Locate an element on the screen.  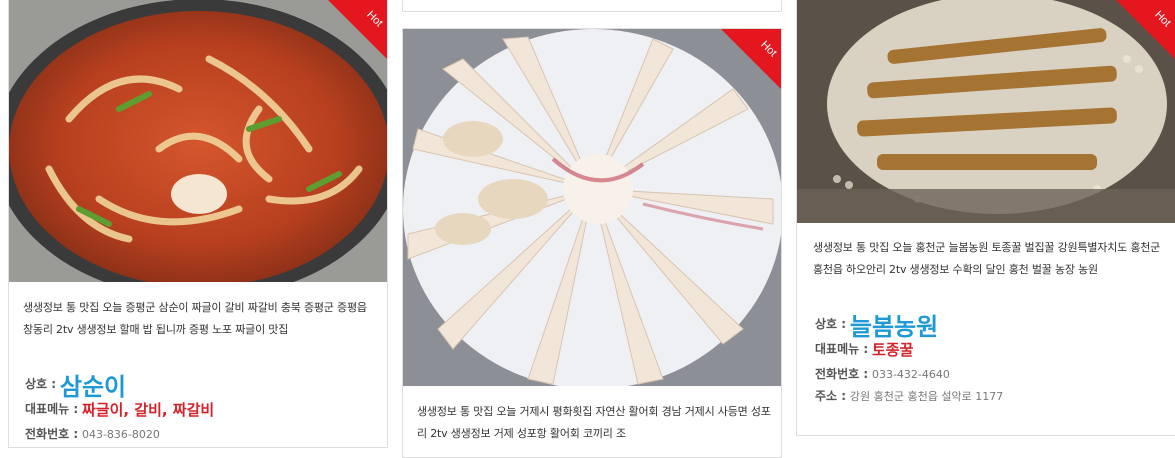
business-name-row: 상호 : 늘봄농원 is located at coordinates (876, 324).